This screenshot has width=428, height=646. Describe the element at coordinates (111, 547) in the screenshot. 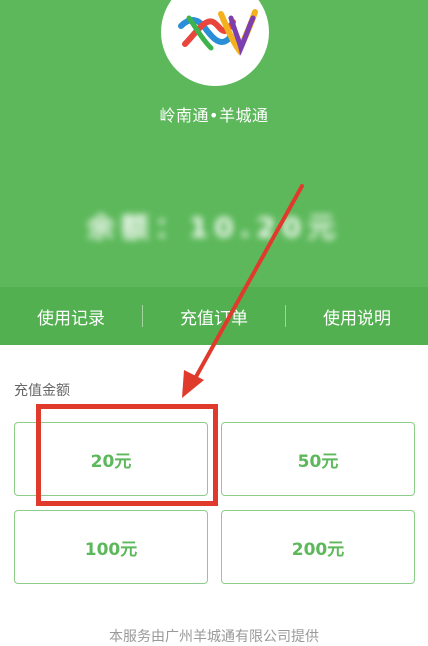

I see `amount-100-button: 100元` at that location.